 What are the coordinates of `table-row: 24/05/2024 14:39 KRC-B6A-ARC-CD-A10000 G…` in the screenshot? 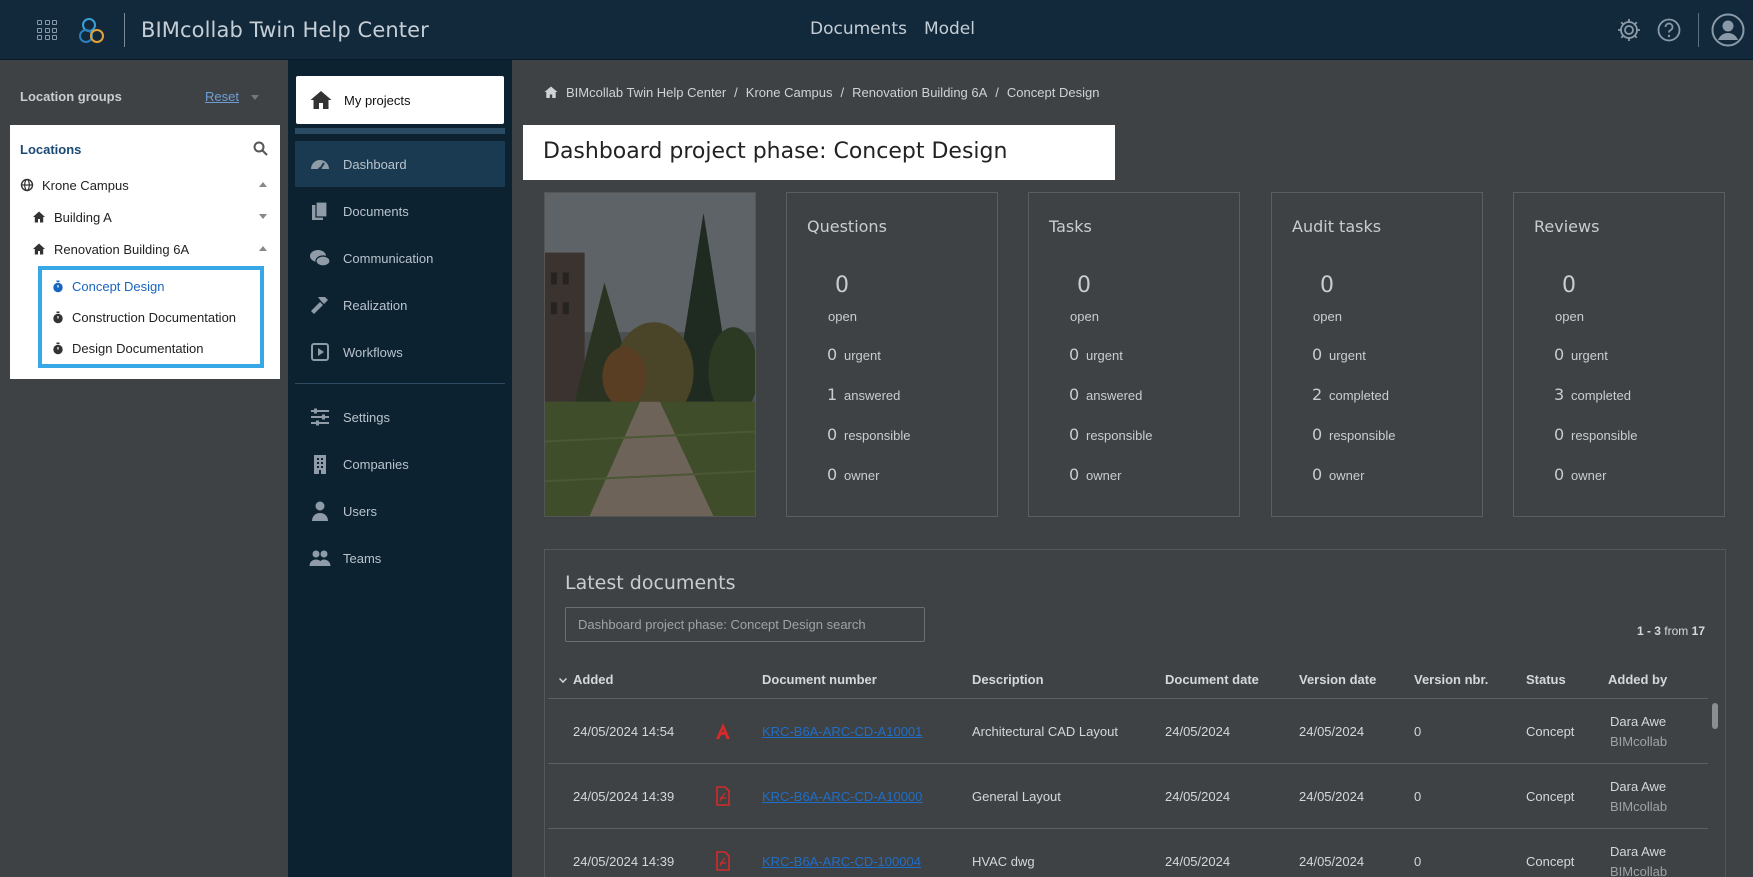 It's located at (1128, 796).